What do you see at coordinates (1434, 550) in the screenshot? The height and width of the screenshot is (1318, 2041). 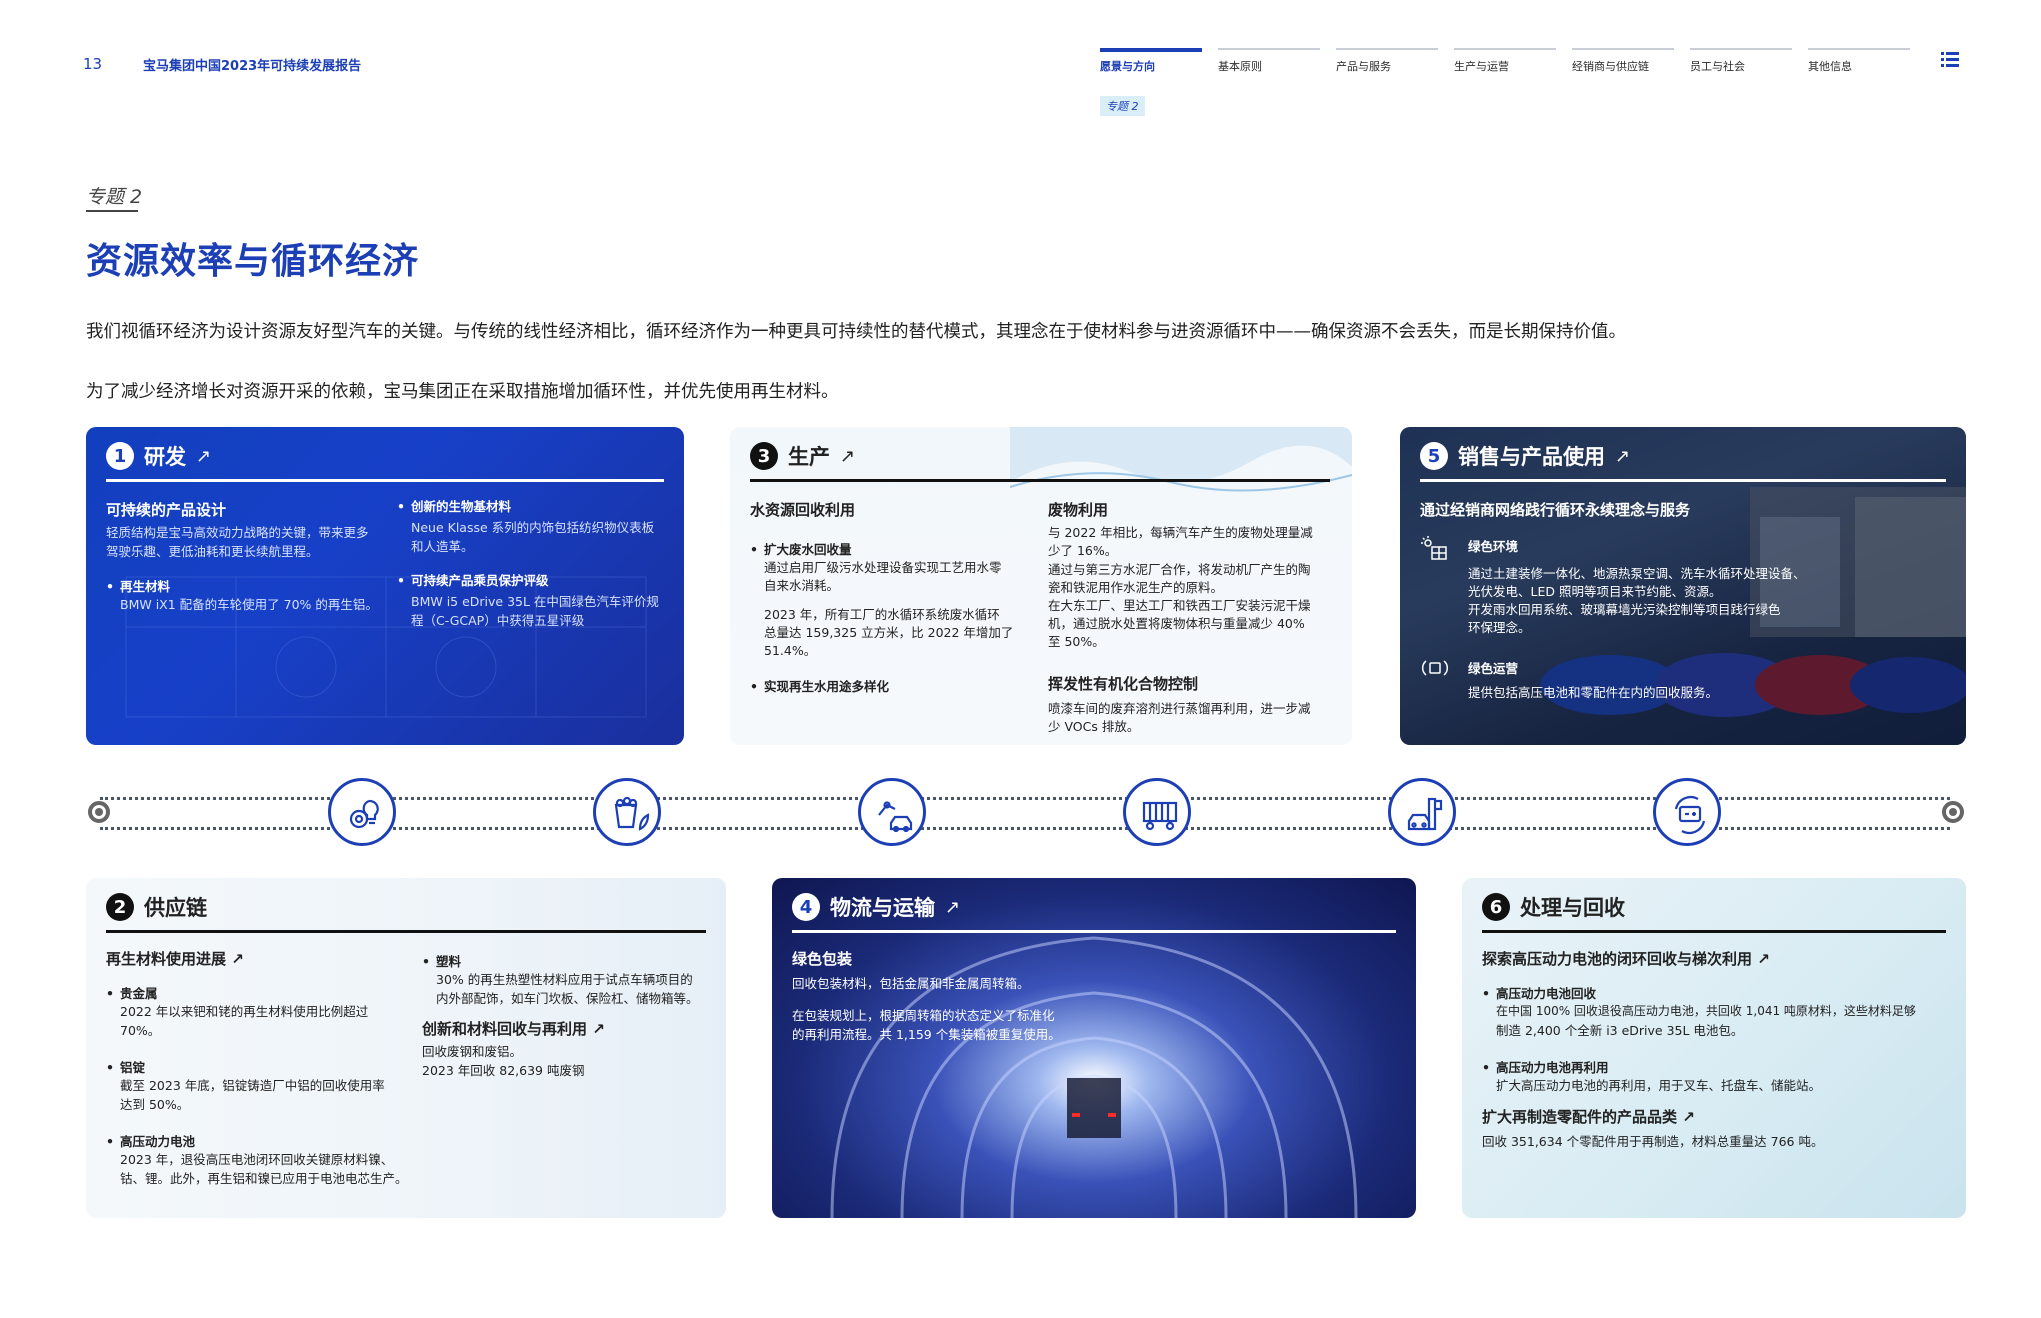 I see `solar-building-icon` at bounding box center [1434, 550].